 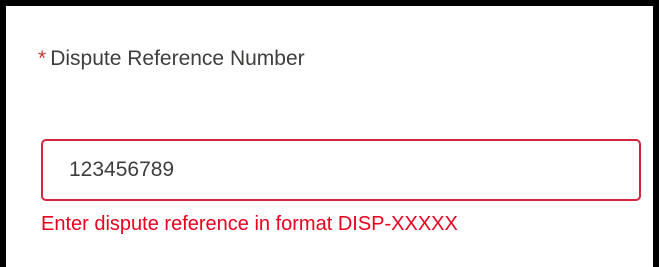 I want to click on field-label: * Dispute Reference Number, so click(x=198, y=59).